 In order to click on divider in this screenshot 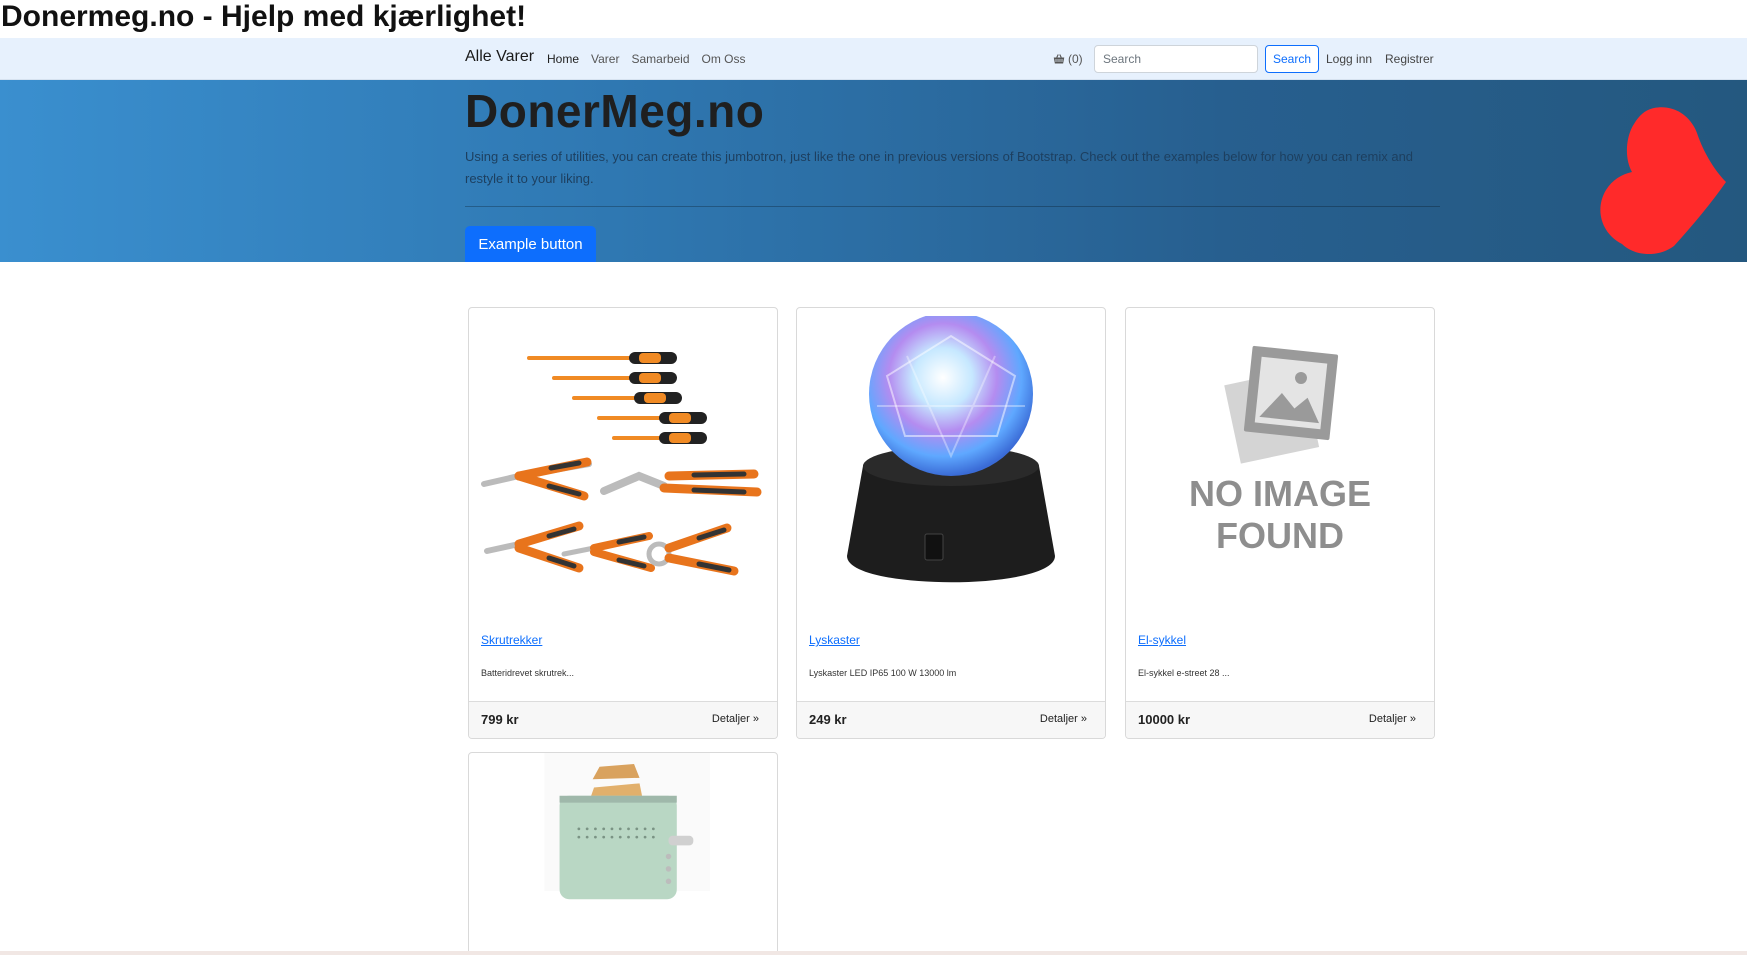, I will do `click(952, 206)`.